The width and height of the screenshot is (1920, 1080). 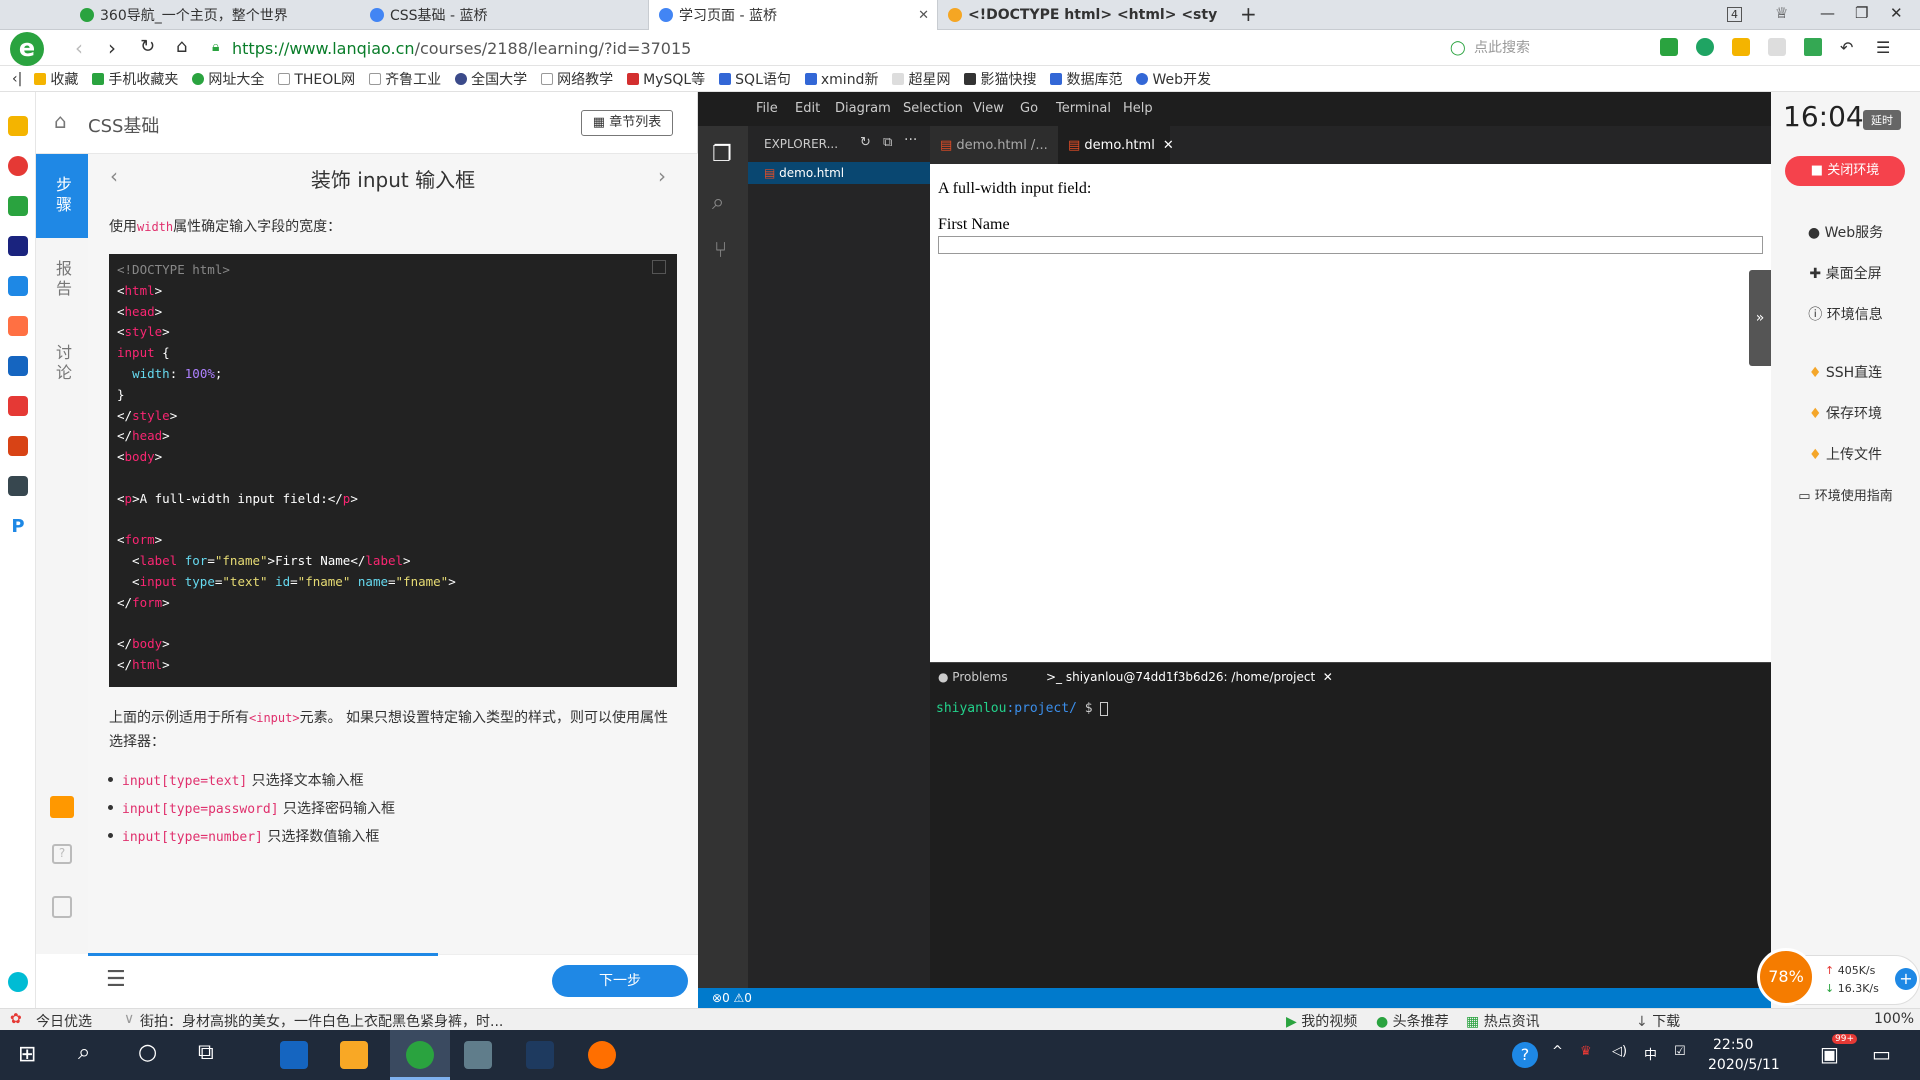 What do you see at coordinates (841, 79) in the screenshot?
I see `bookmark-item: xmind新` at bounding box center [841, 79].